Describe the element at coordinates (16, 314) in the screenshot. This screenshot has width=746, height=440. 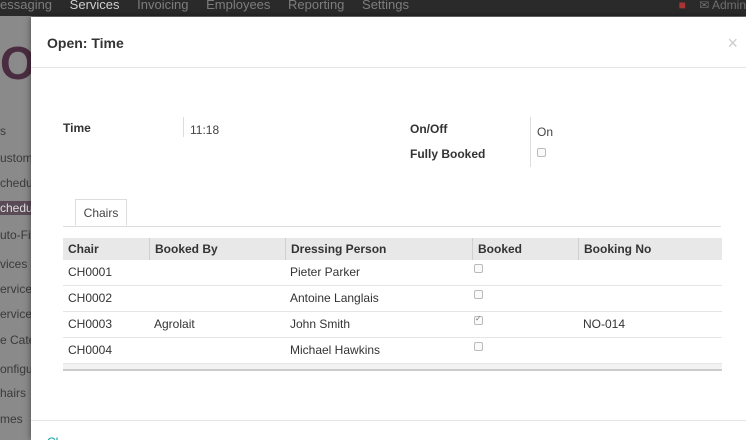
I see `sidebar-item: ervice` at that location.